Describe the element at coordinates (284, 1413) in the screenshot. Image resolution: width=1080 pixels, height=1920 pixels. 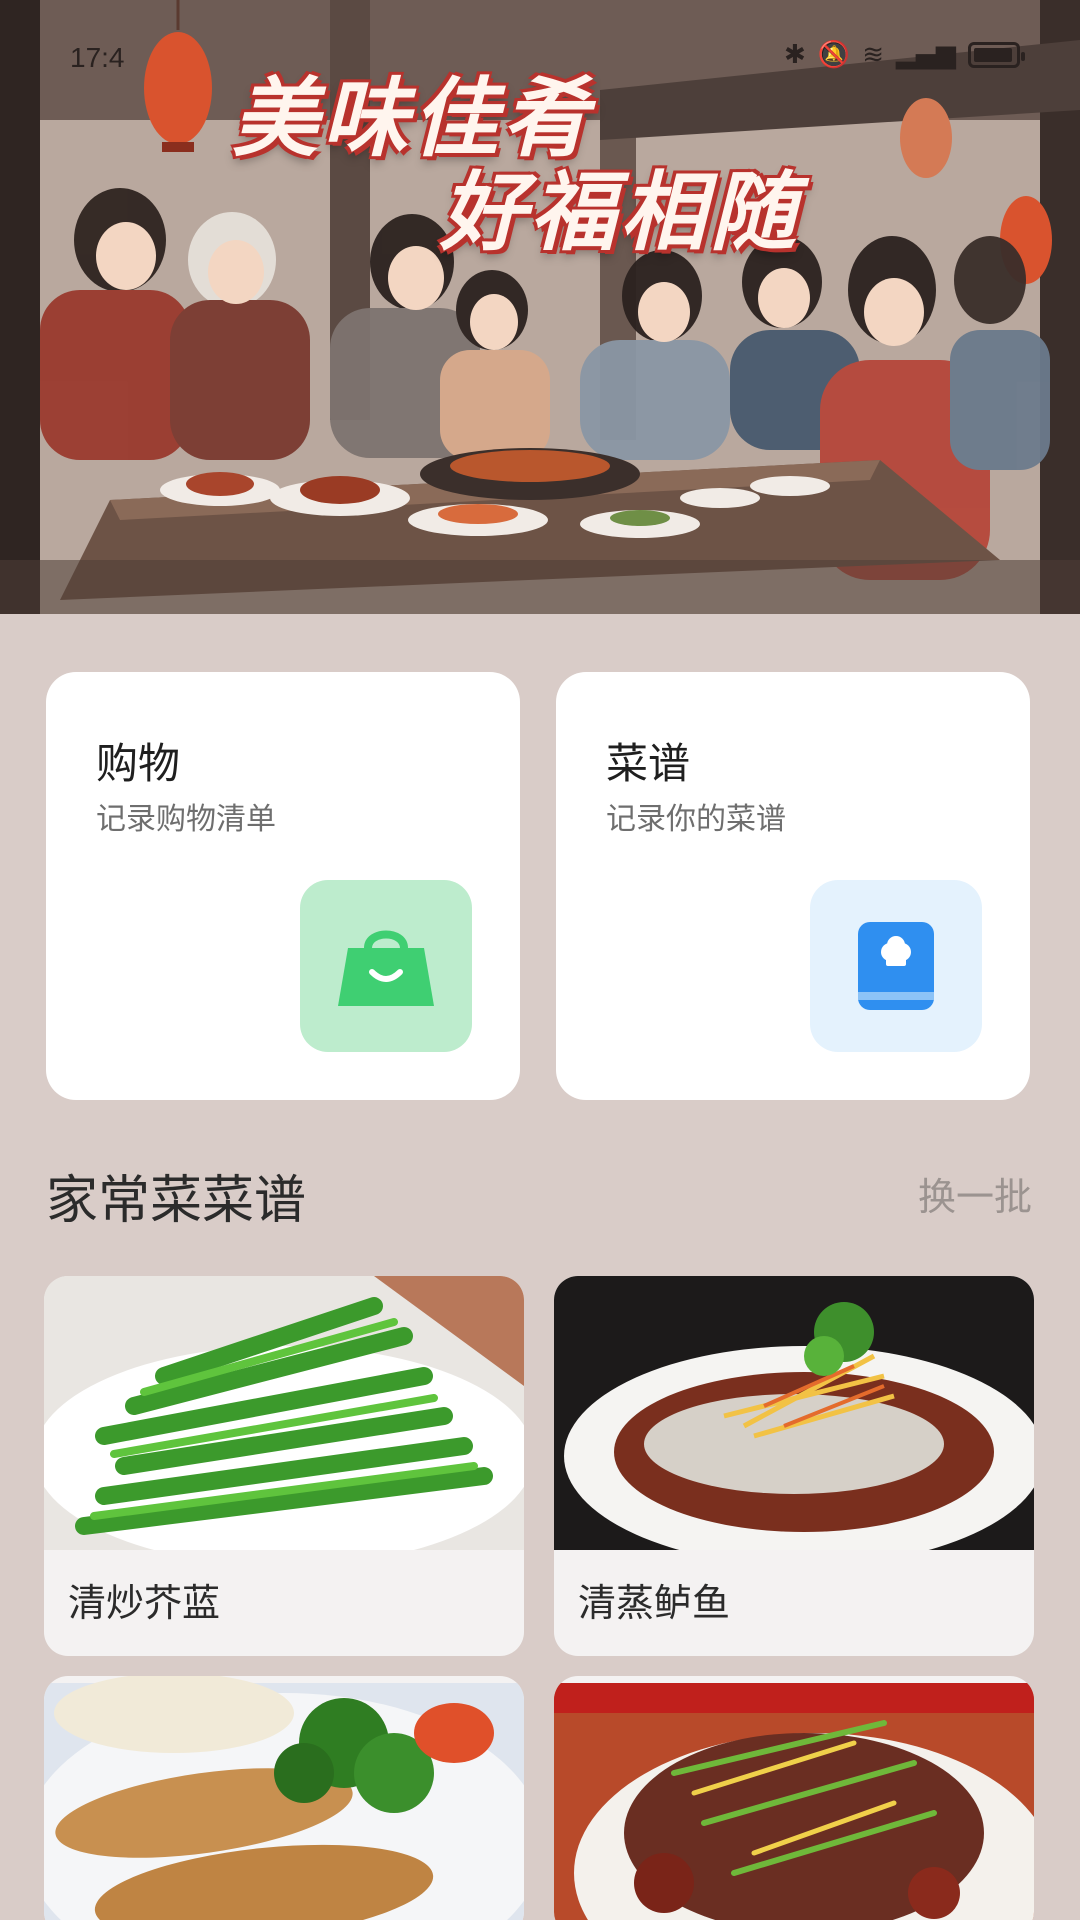
I see `dish-photo-gailan` at that location.